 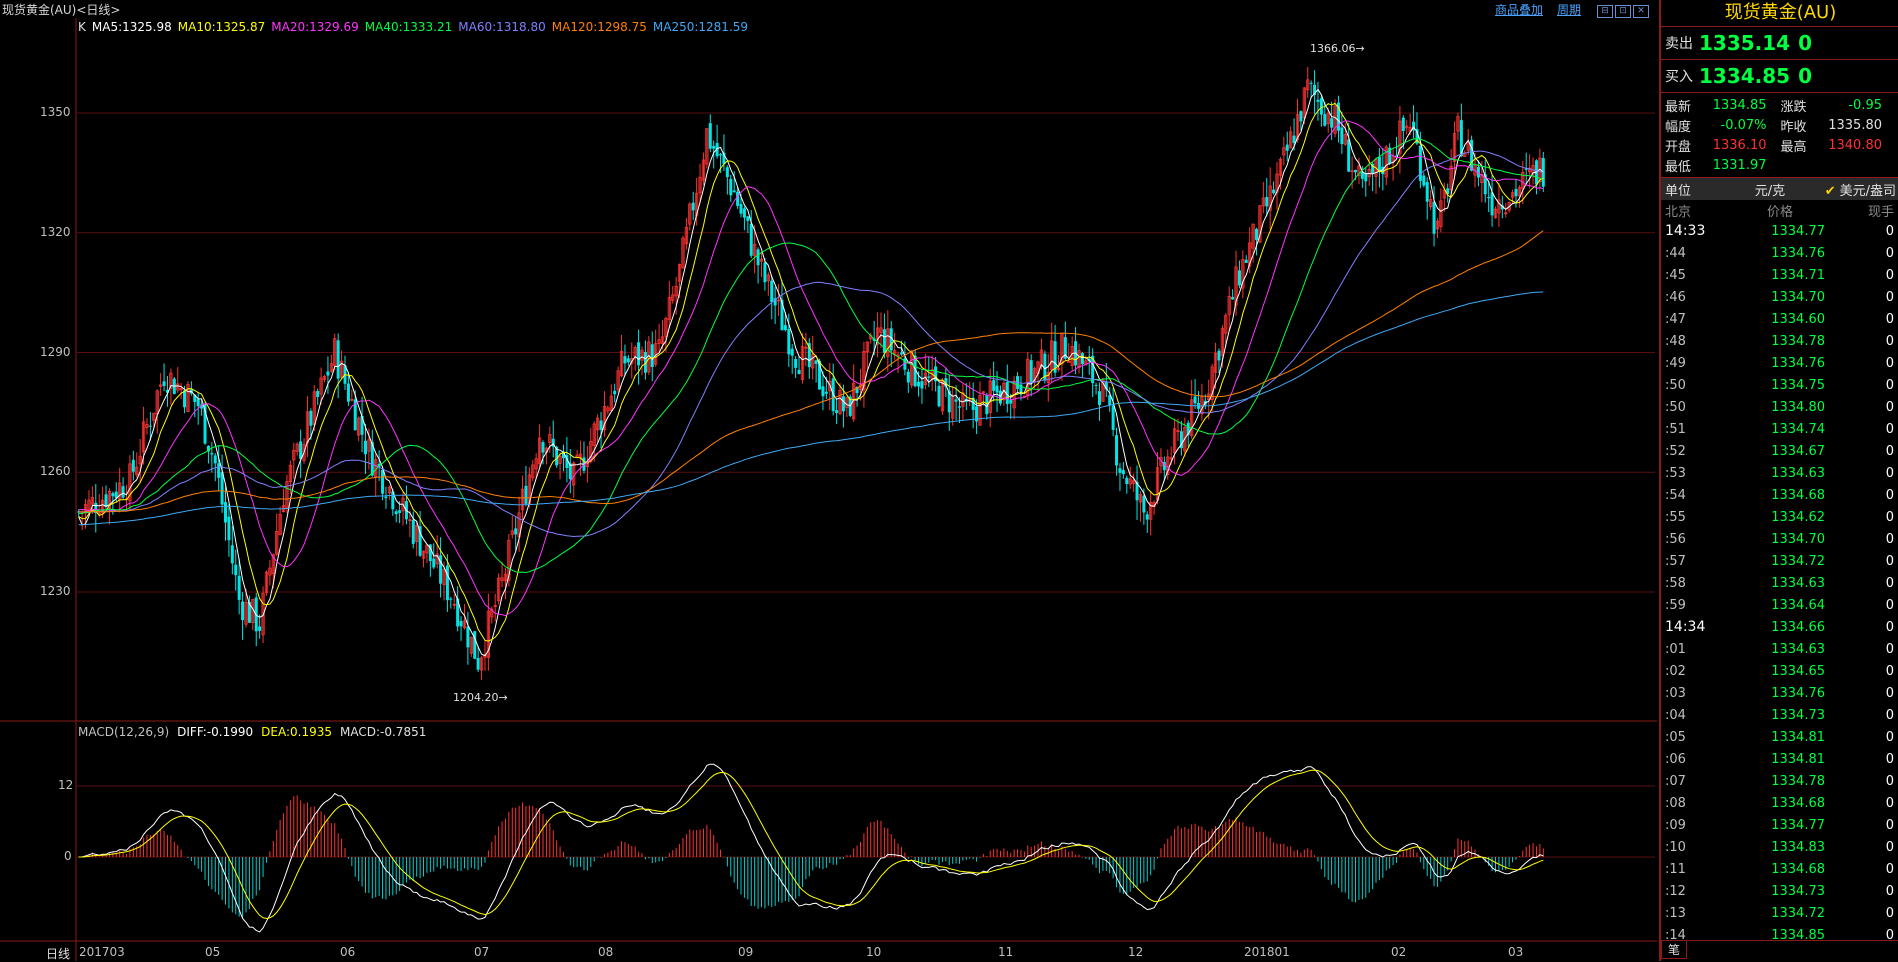 I want to click on tick-header: 北京 价格 现手, so click(x=1779, y=210).